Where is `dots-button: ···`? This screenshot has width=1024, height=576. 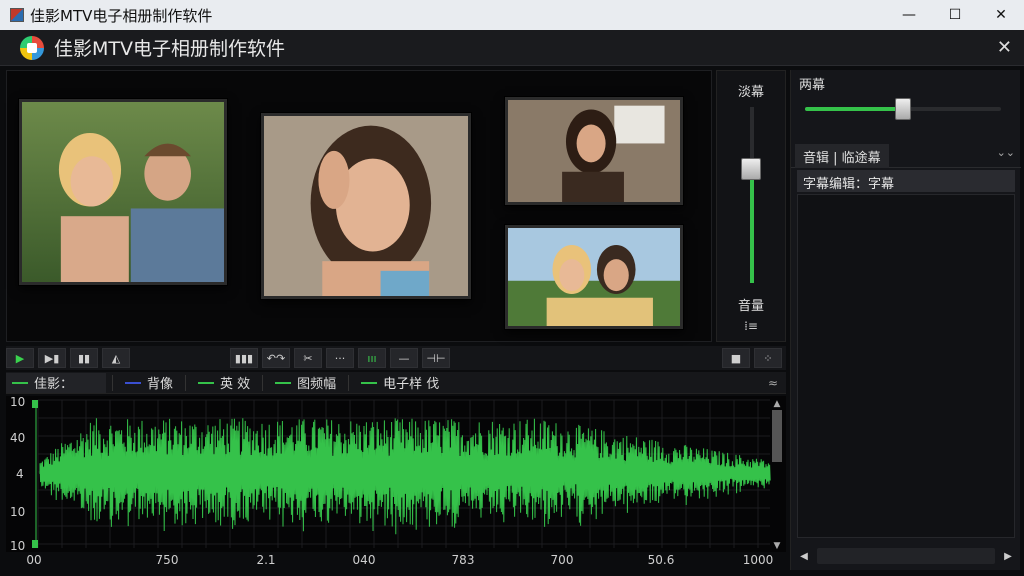
dots-button: ··· is located at coordinates (340, 358).